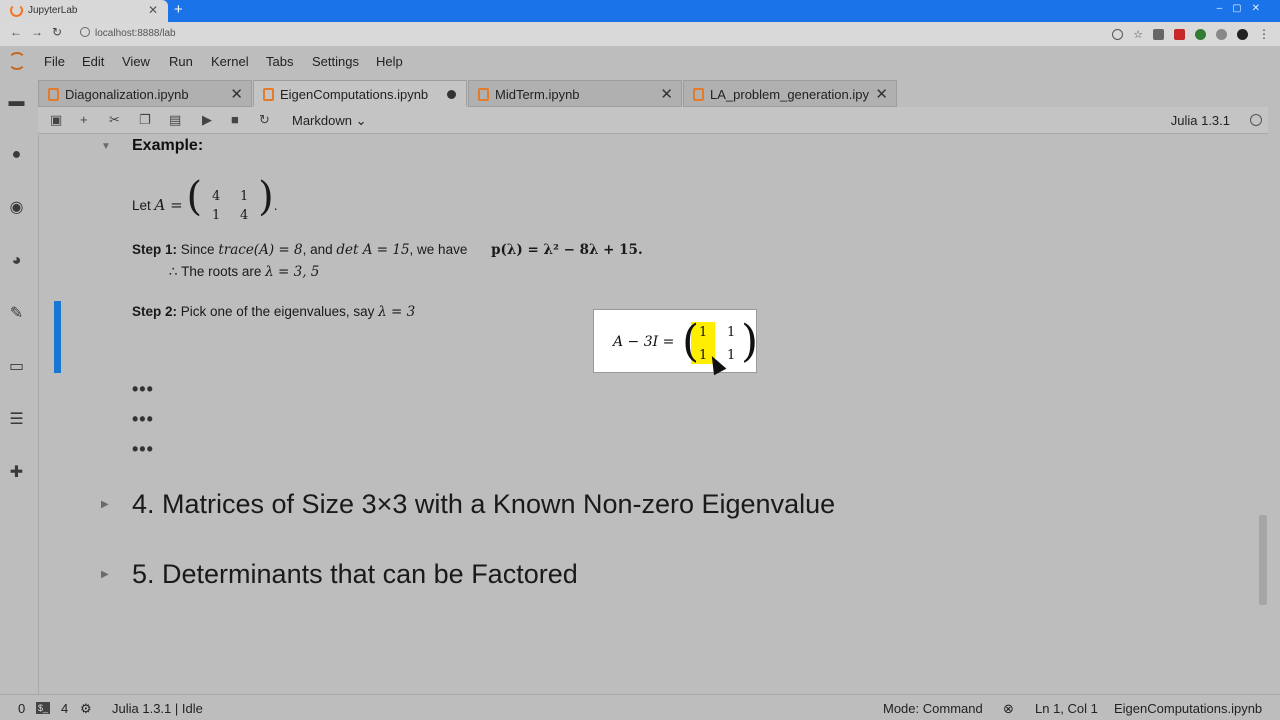 This screenshot has width=1280, height=720. I want to click on tab-la-problem-generation: LA_problem_generation.ipy ✕, so click(790, 93).